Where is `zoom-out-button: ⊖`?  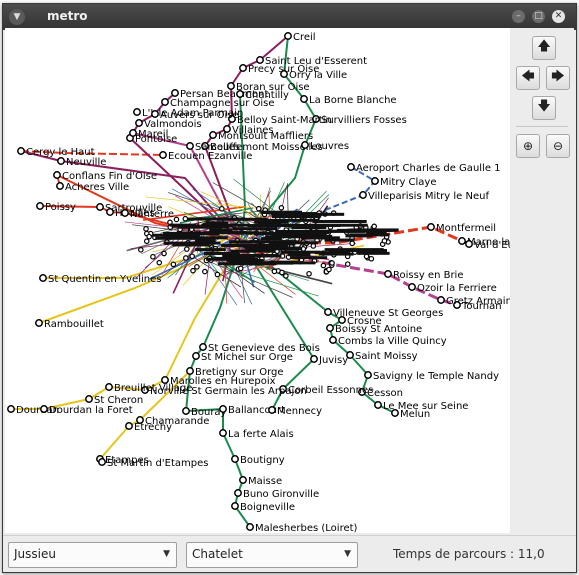
zoom-out-button: ⊖ is located at coordinates (558, 146).